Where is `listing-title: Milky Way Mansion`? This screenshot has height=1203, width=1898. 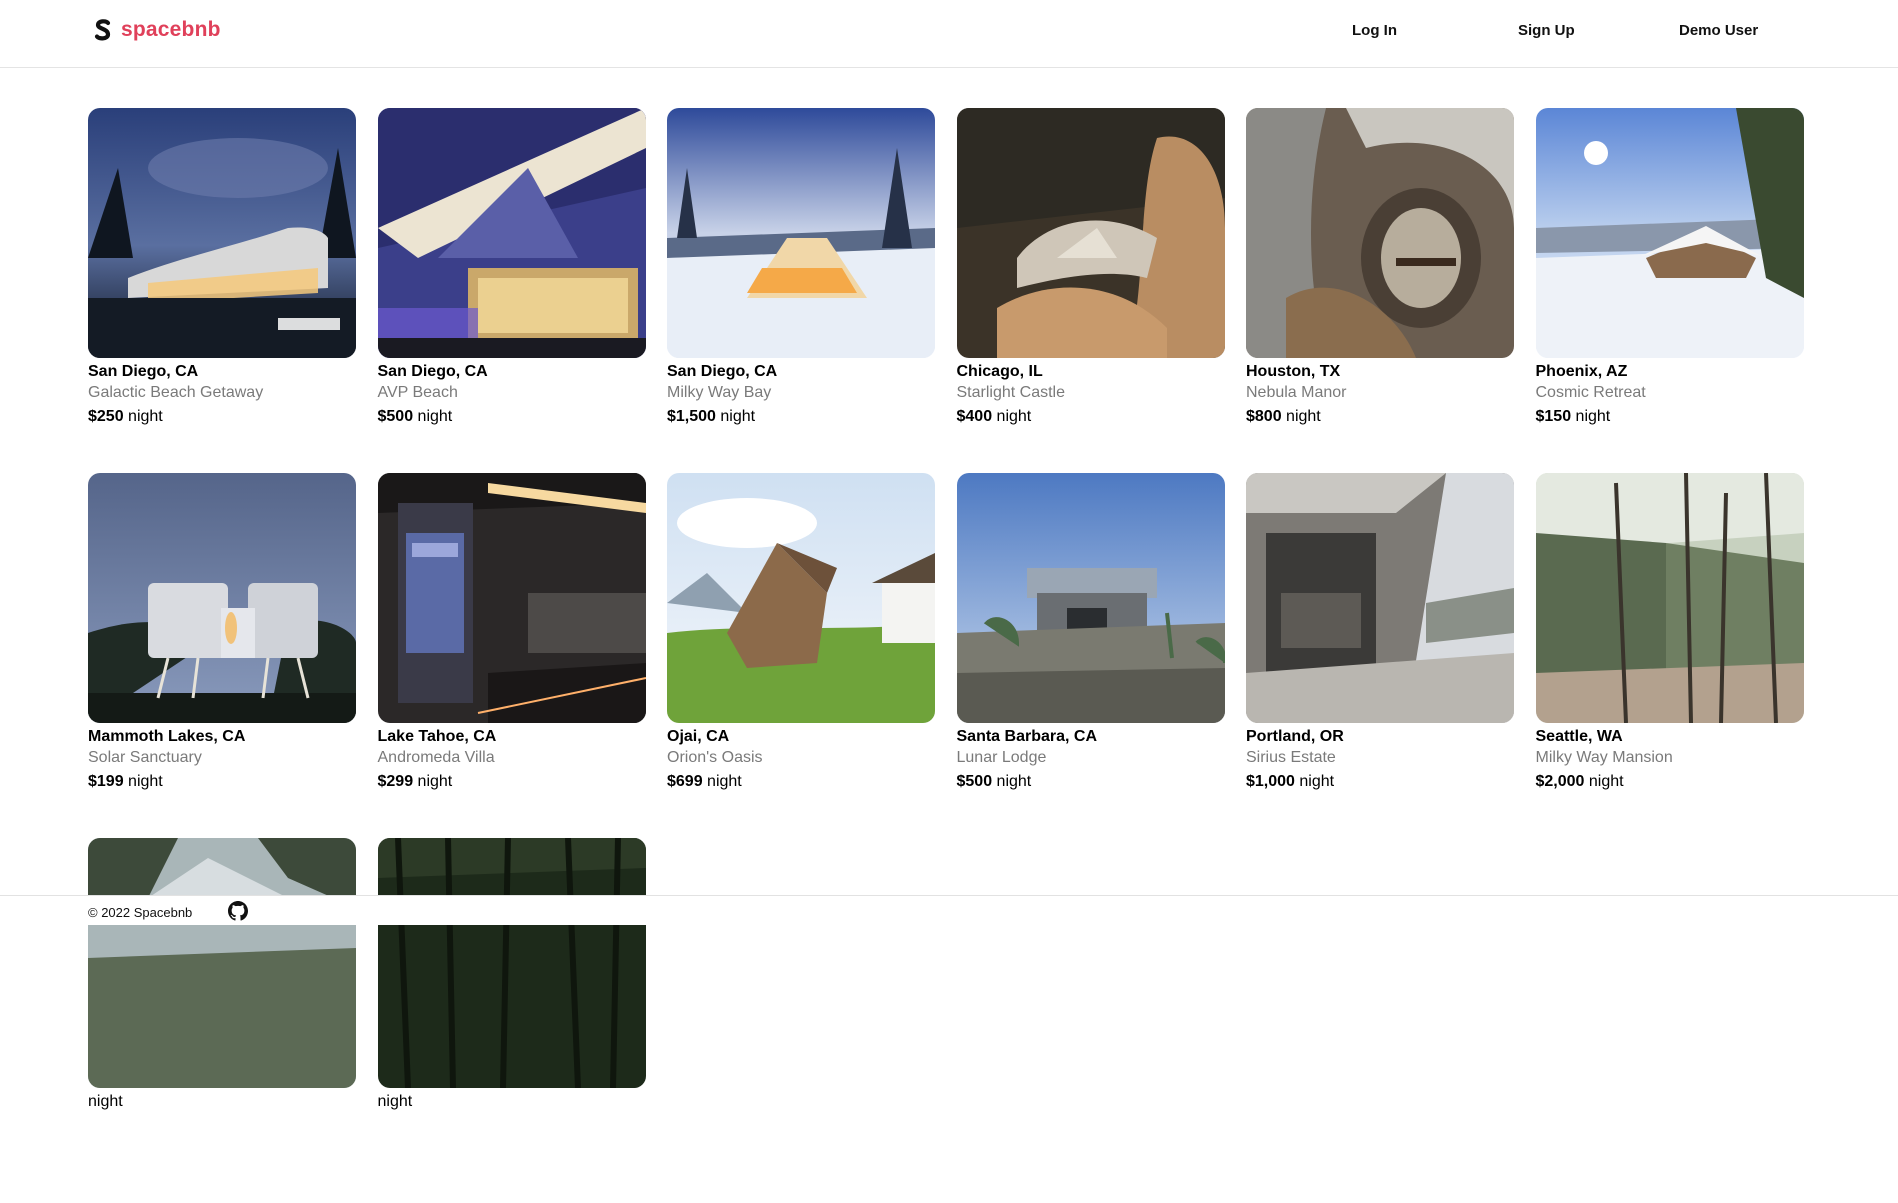 listing-title: Milky Way Mansion is located at coordinates (1604, 757).